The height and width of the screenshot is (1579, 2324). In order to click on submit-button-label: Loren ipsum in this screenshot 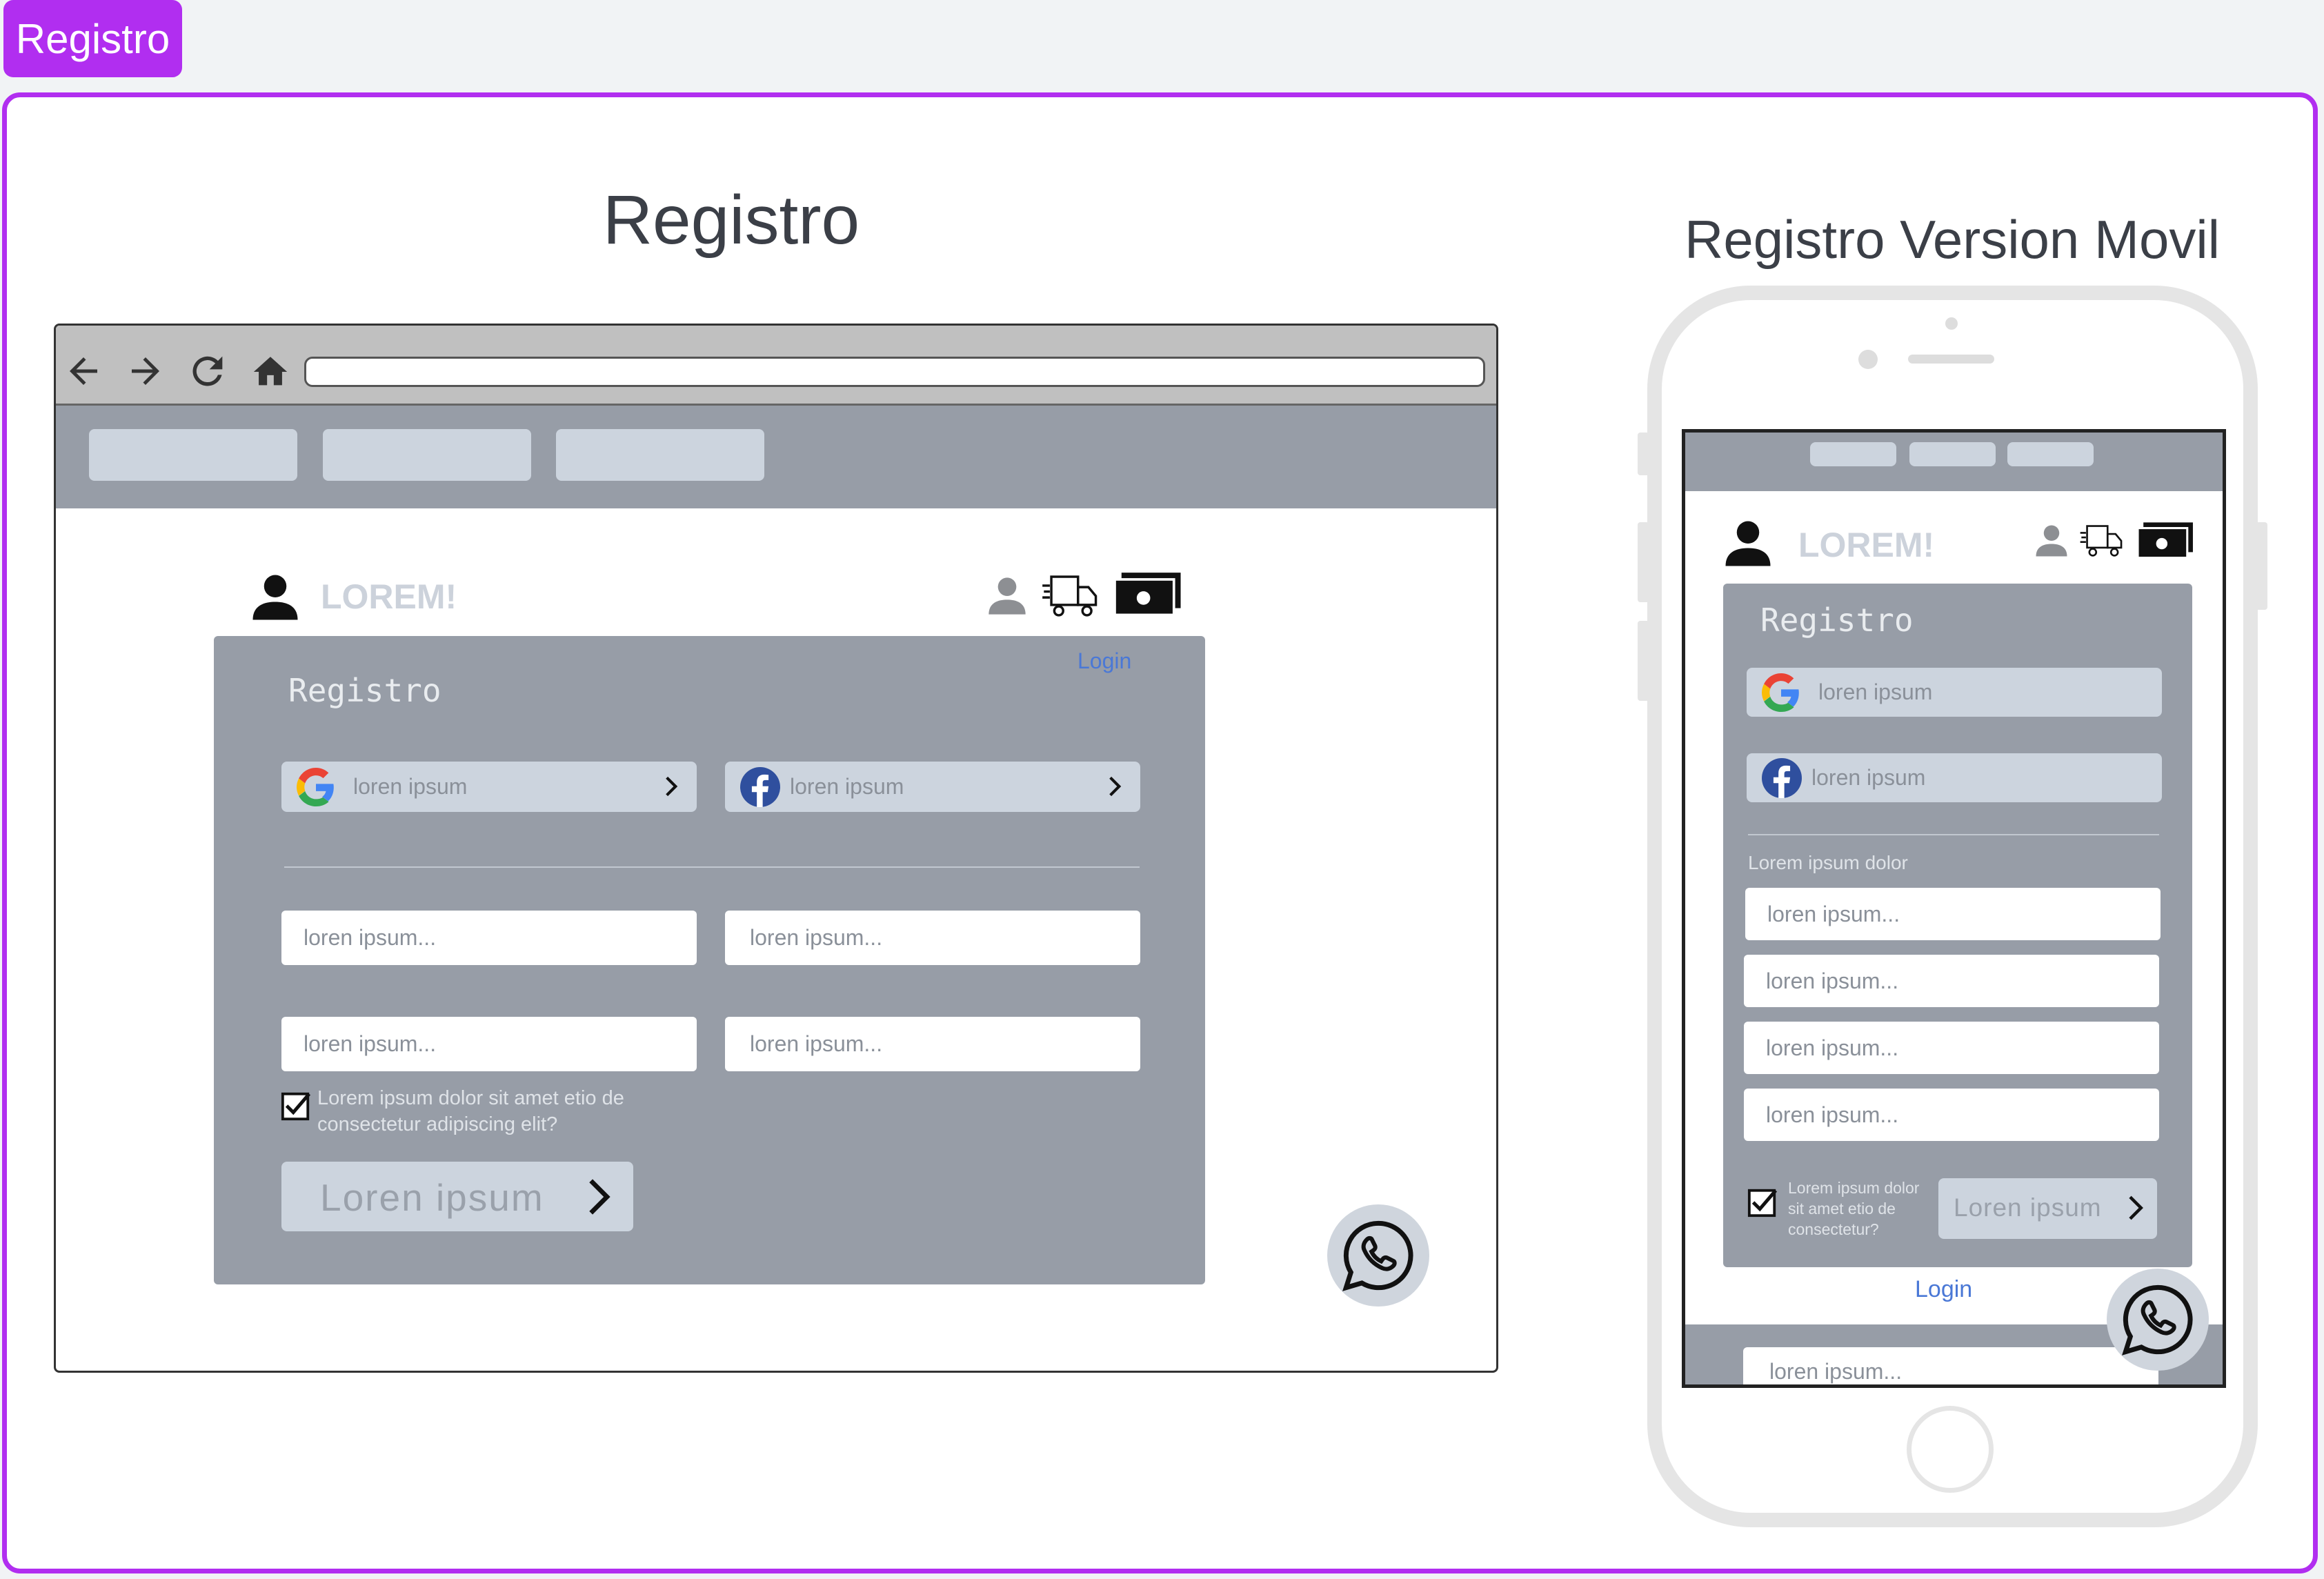, I will do `click(432, 1197)`.